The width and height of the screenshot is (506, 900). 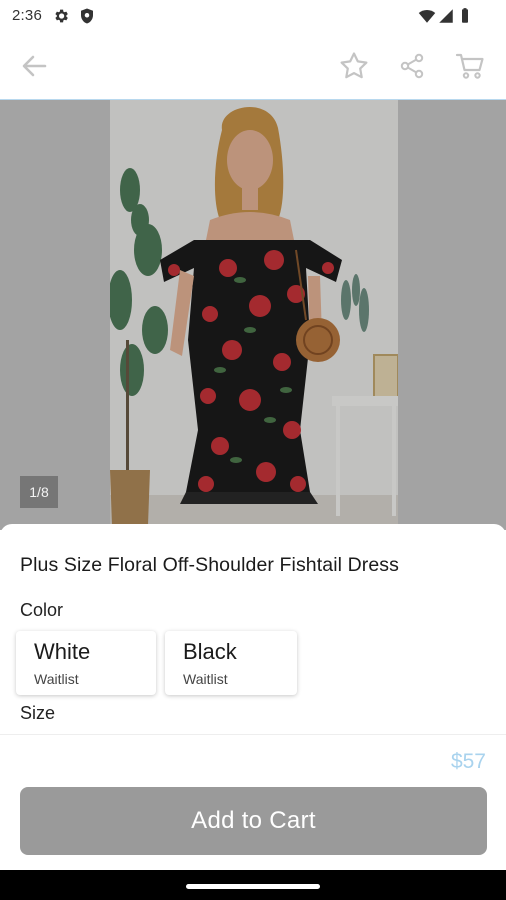 I want to click on wifi-icon, so click(x=427, y=16).